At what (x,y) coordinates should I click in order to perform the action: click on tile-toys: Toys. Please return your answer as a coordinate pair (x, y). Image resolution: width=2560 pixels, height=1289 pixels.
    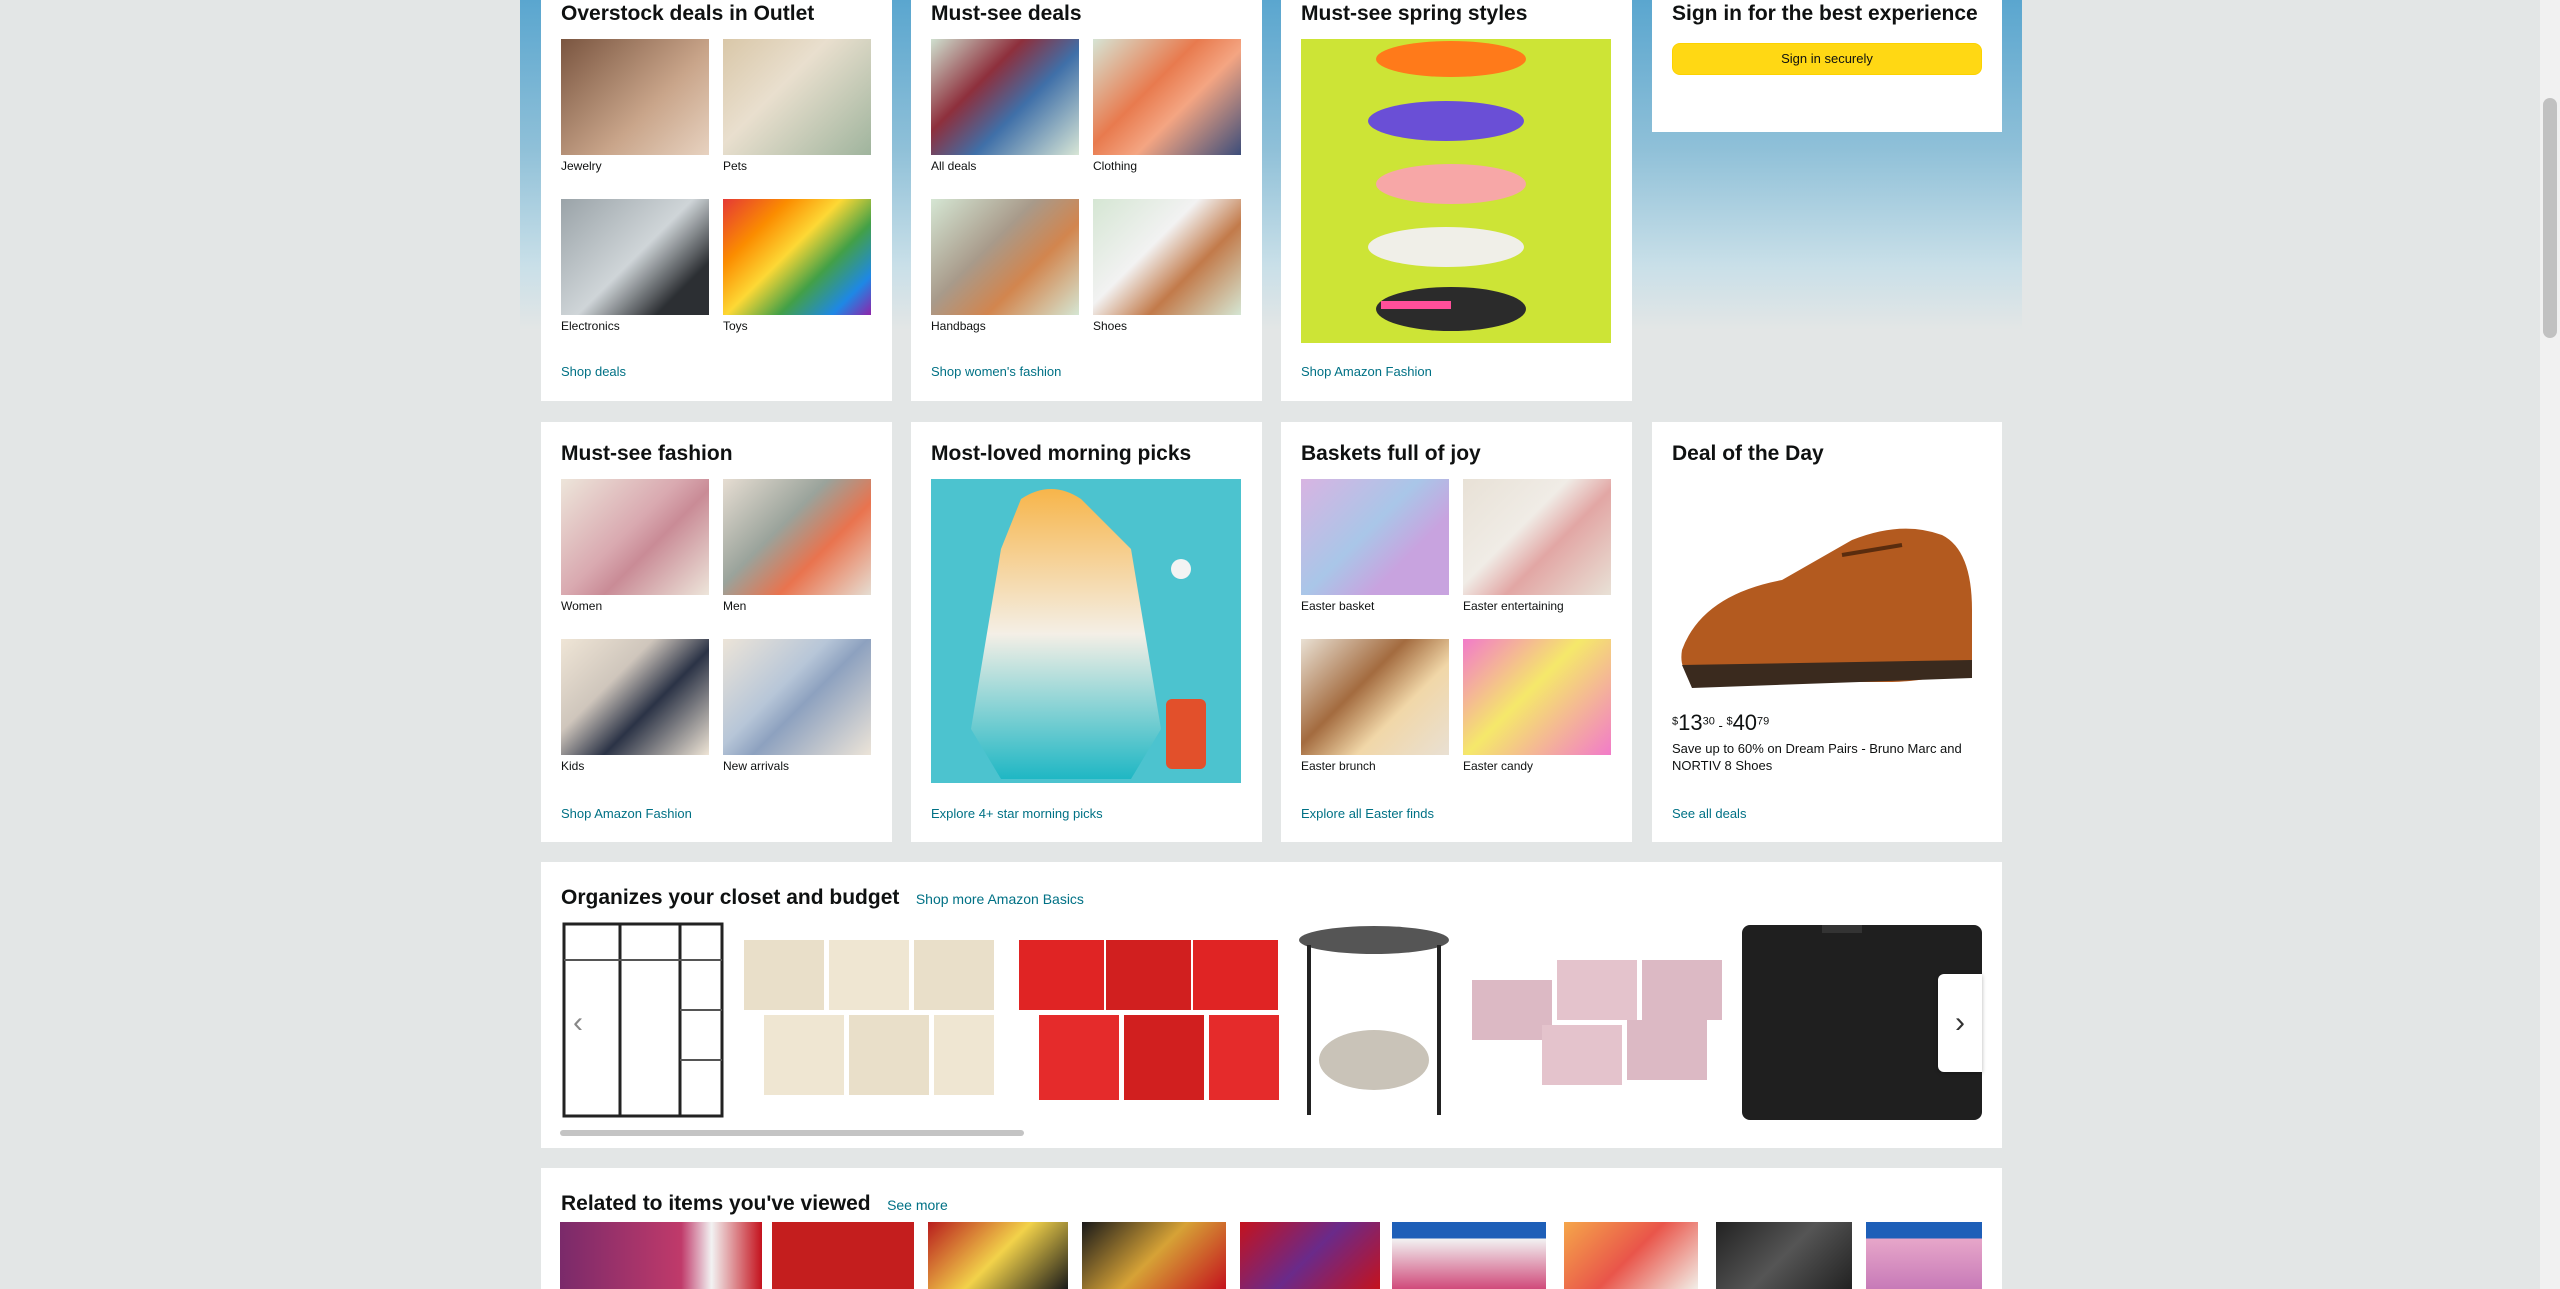
    Looking at the image, I should click on (797, 266).